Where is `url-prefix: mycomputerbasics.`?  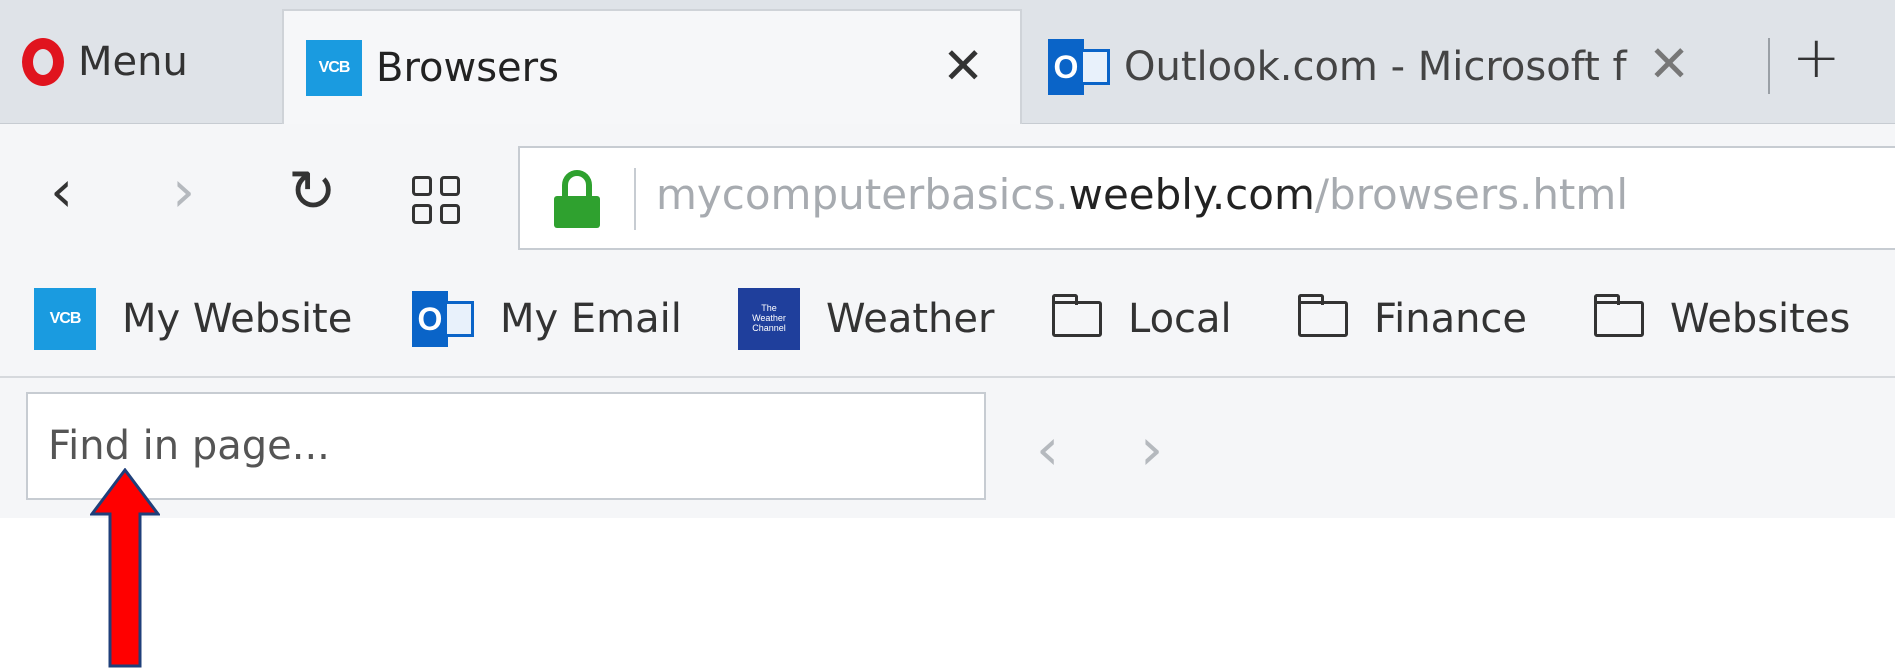
url-prefix: mycomputerbasics. is located at coordinates (862, 194).